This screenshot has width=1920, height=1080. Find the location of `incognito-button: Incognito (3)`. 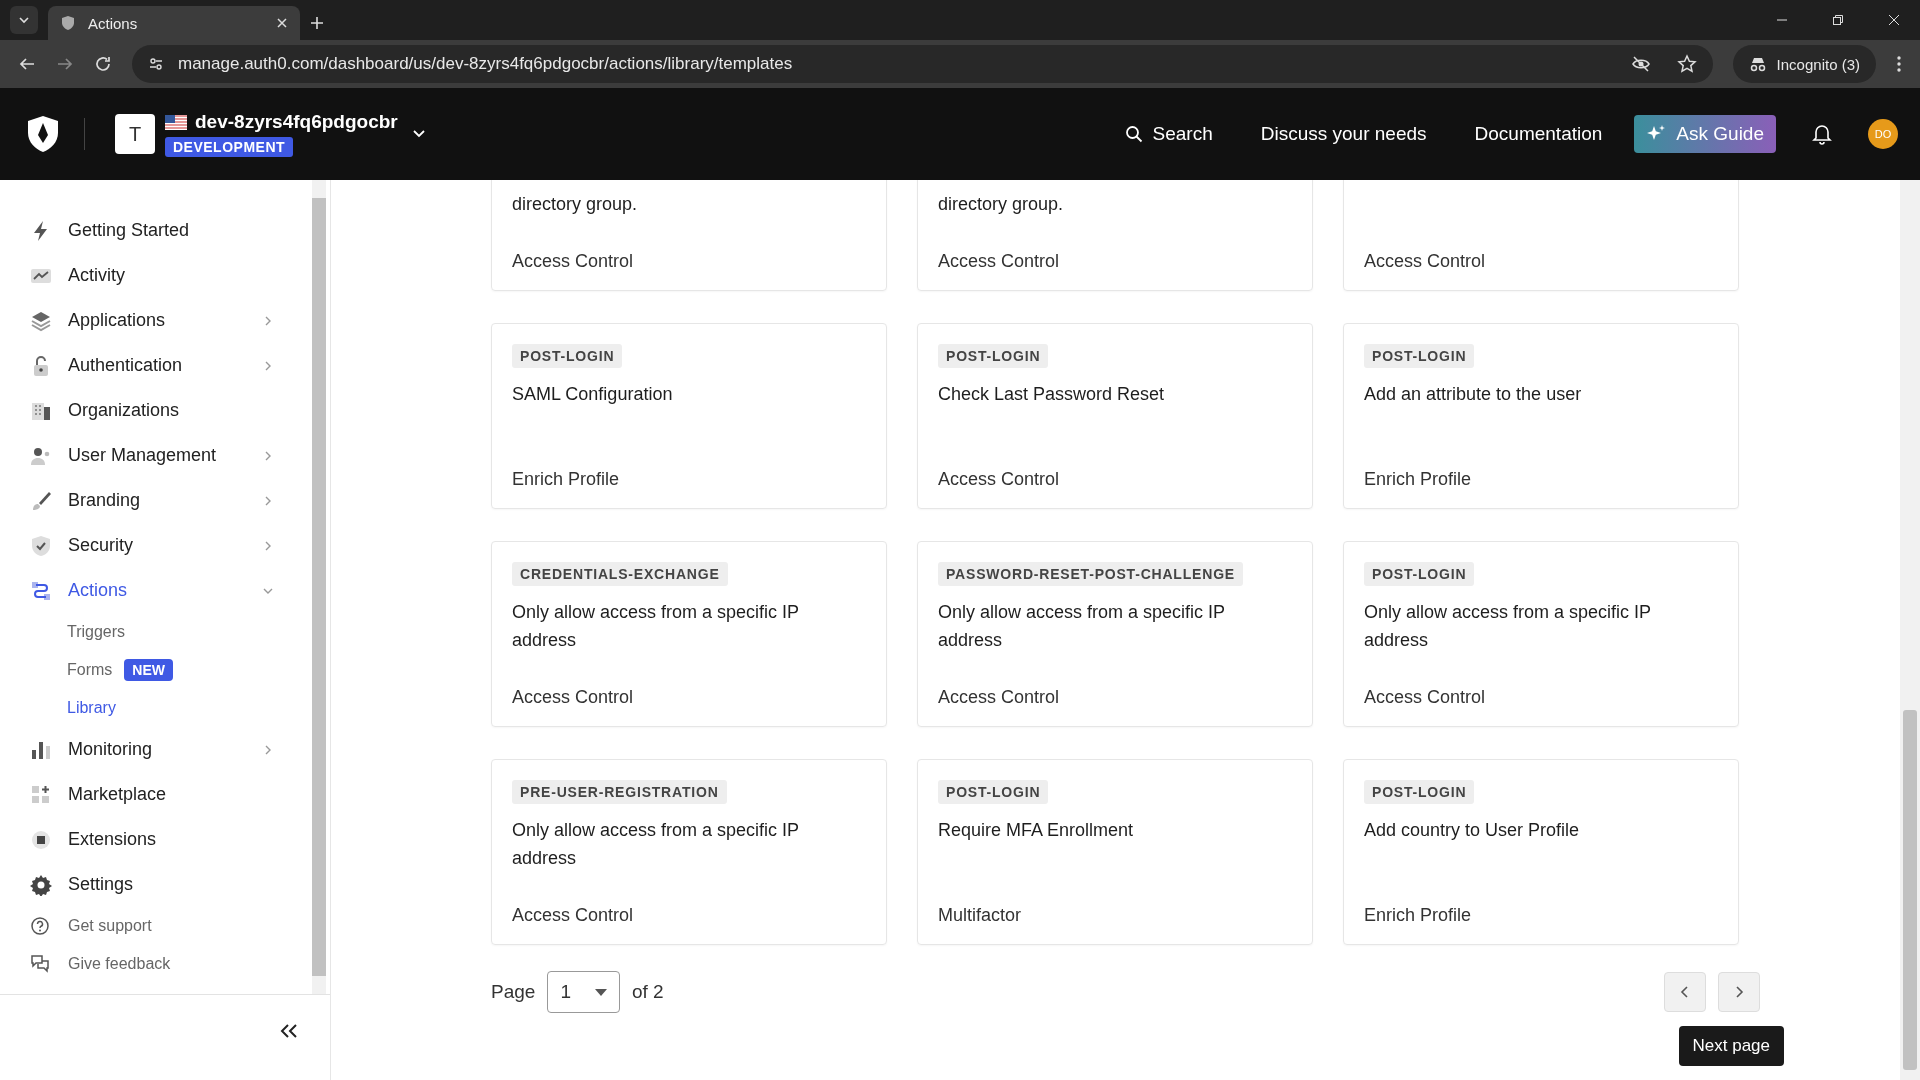

incognito-button: Incognito (3) is located at coordinates (1804, 64).